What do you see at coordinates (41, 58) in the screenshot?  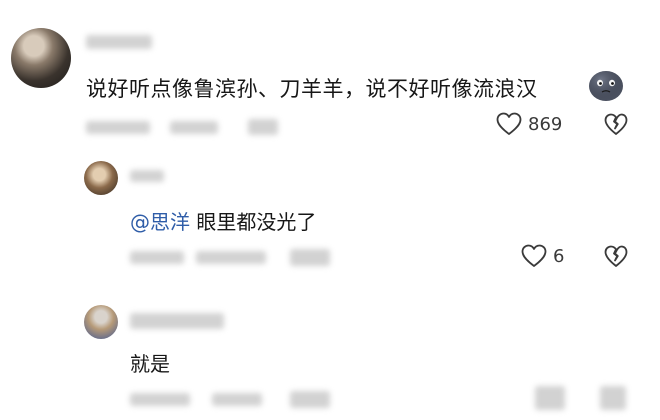 I see `comment-1-avatar` at bounding box center [41, 58].